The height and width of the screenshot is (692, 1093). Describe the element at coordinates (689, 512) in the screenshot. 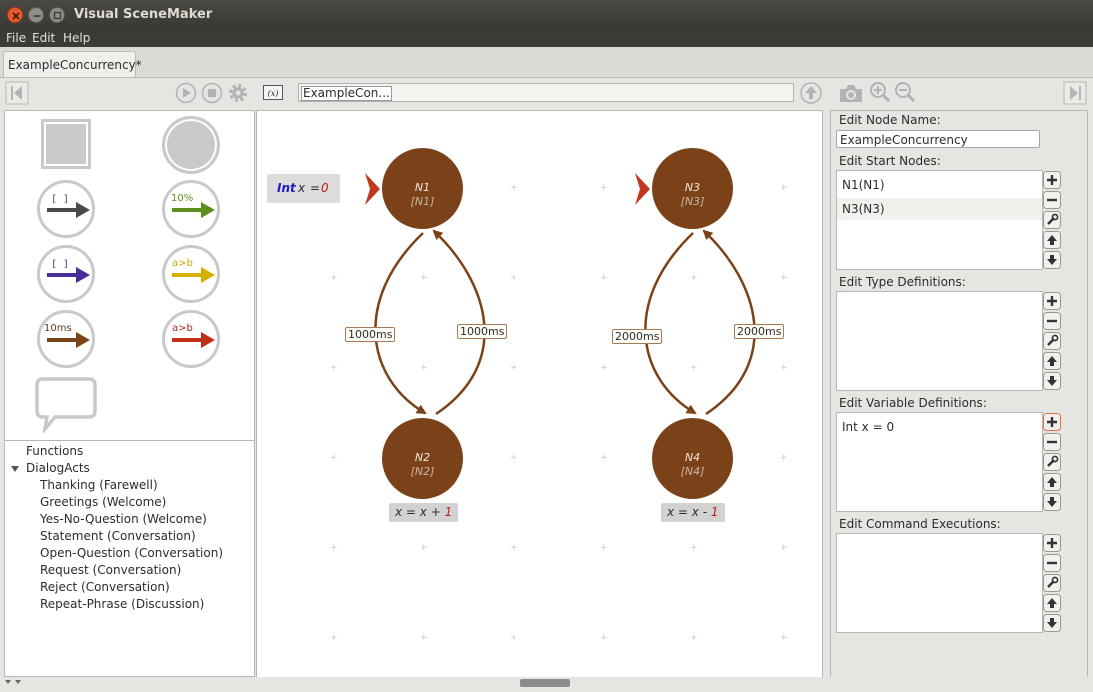

I see `command-expr: x = x -` at that location.